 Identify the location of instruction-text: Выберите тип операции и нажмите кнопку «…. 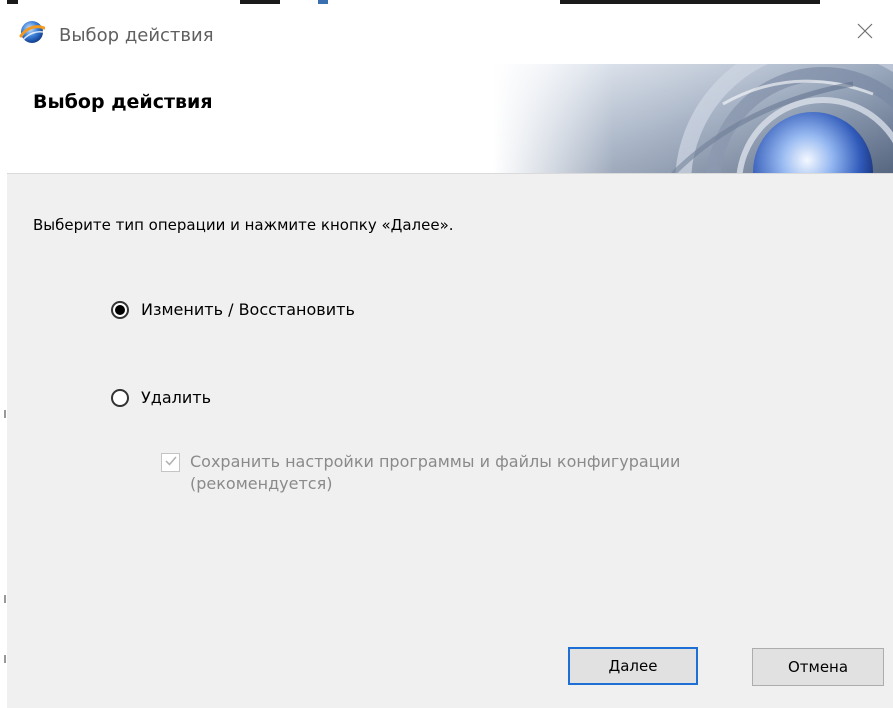
(243, 225).